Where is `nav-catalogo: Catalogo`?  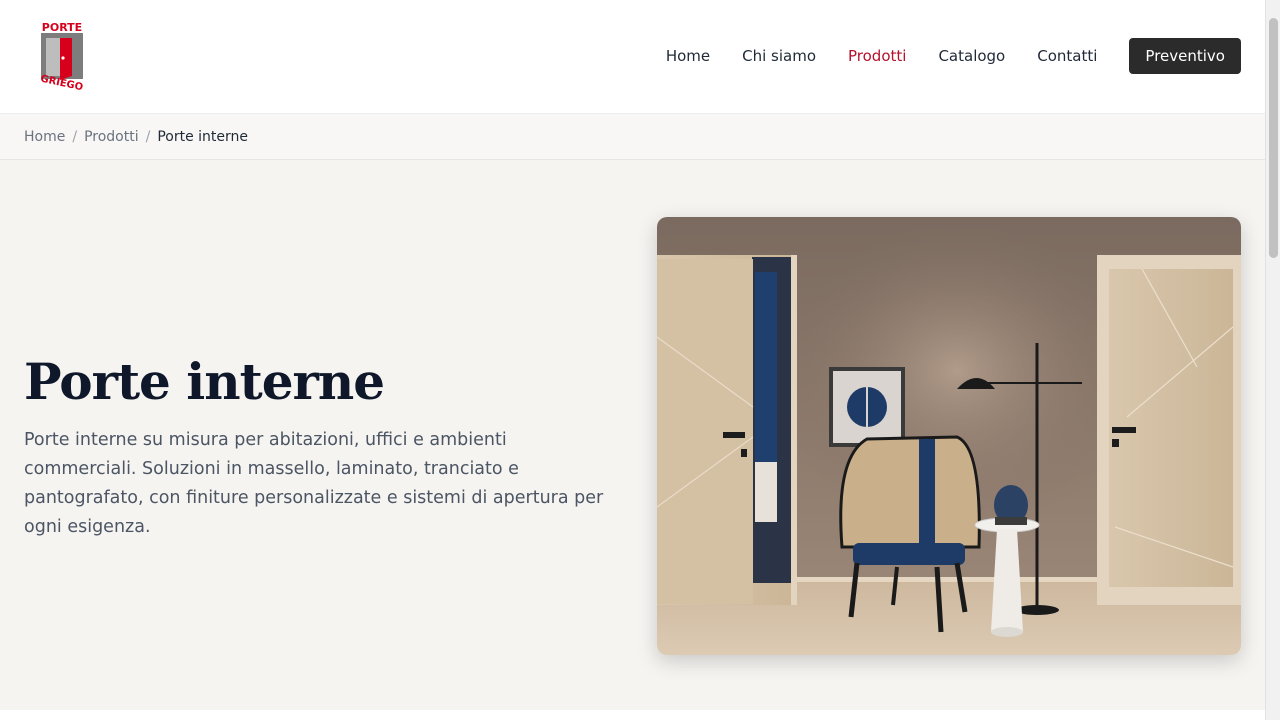 nav-catalogo: Catalogo is located at coordinates (971, 56).